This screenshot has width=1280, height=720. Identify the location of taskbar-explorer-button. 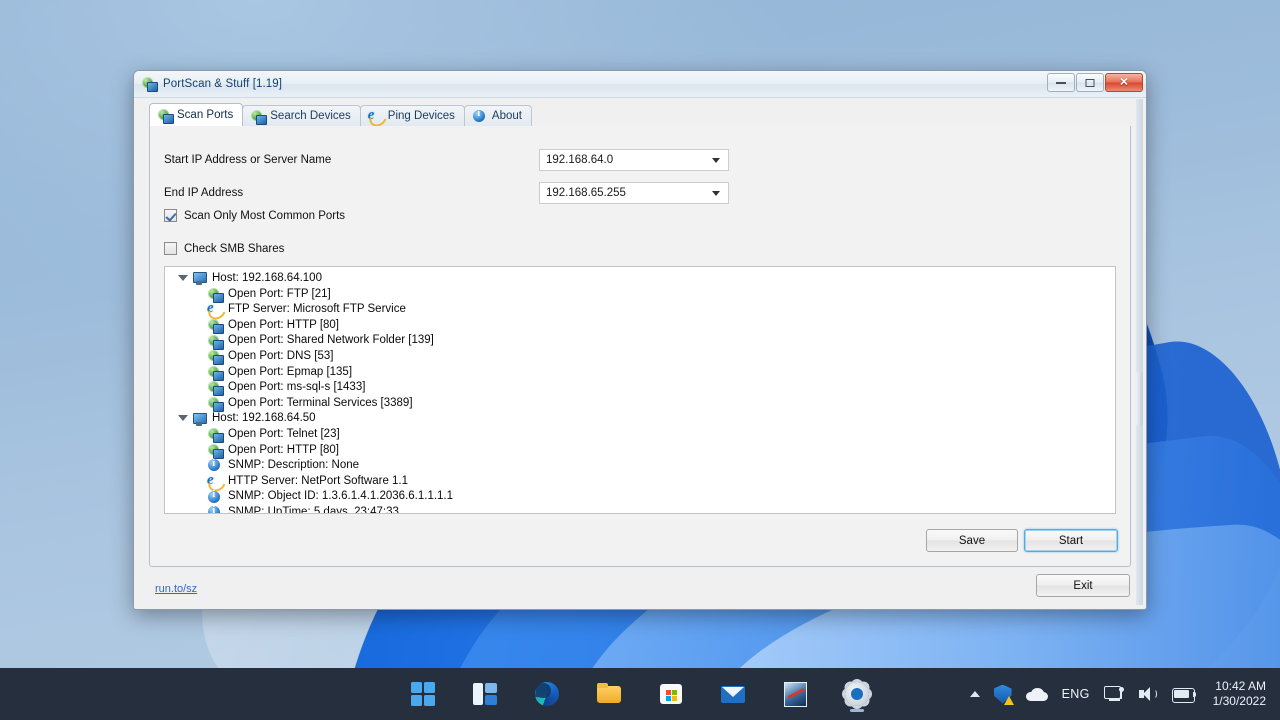
(609, 694).